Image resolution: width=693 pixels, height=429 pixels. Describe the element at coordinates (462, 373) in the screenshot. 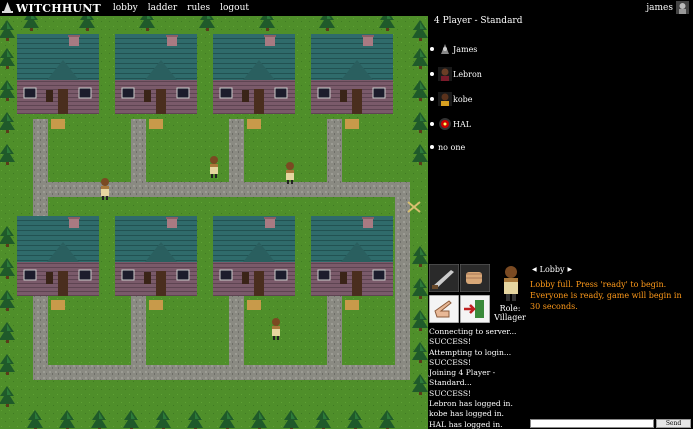

I see `log-line: Joining 4 Player -` at that location.